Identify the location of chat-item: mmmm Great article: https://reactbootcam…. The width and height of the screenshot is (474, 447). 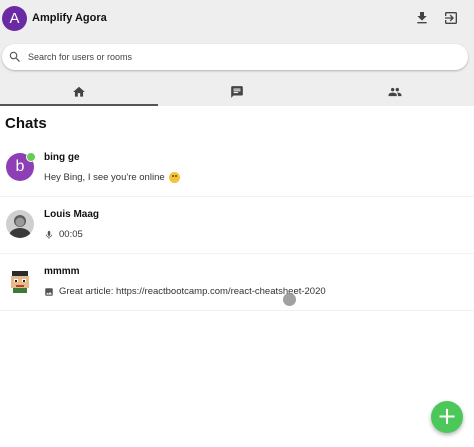
(237, 282).